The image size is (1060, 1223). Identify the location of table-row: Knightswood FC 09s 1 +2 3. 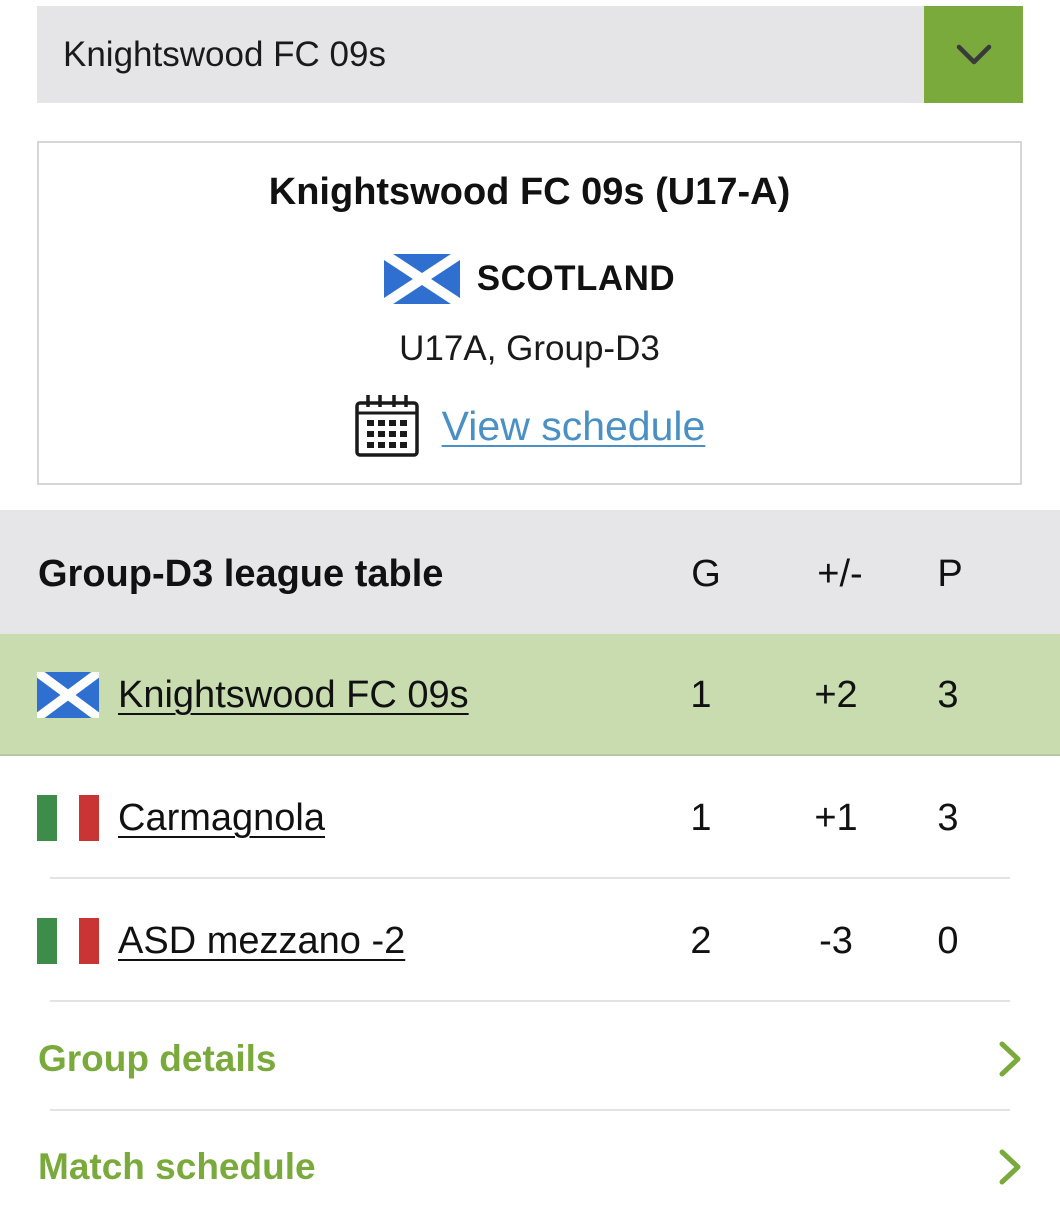
(530, 695).